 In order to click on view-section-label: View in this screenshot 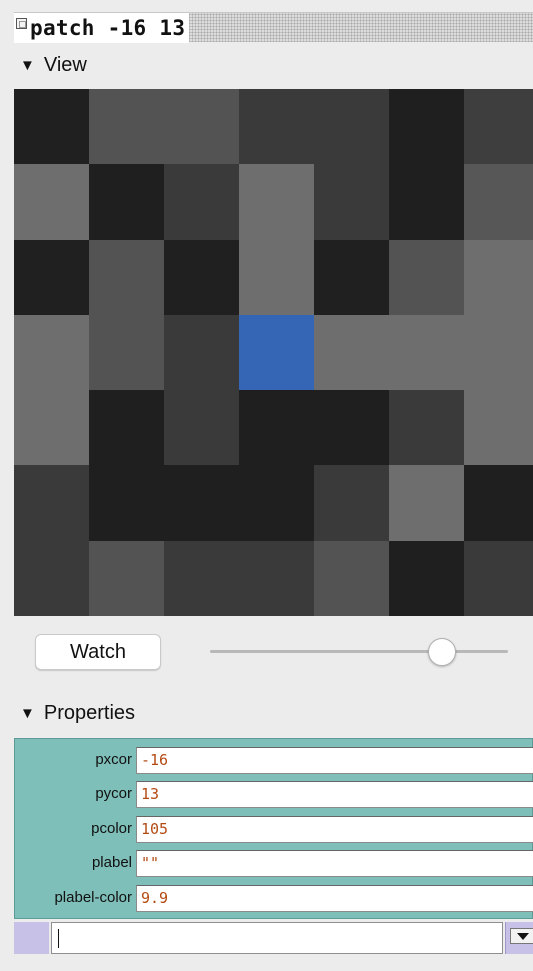, I will do `click(65, 65)`.